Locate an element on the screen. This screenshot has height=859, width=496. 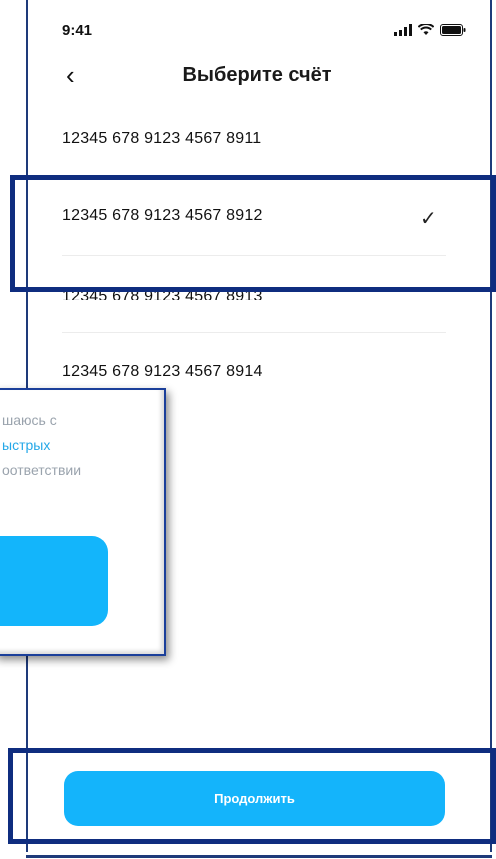
popup-text-line: шаюсь с is located at coordinates (29, 420).